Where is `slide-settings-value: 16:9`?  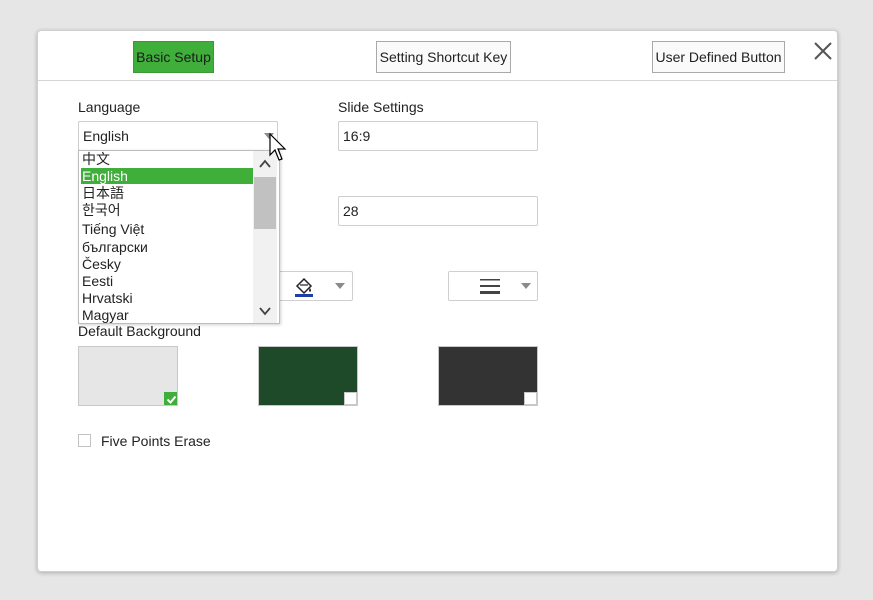 slide-settings-value: 16:9 is located at coordinates (357, 136).